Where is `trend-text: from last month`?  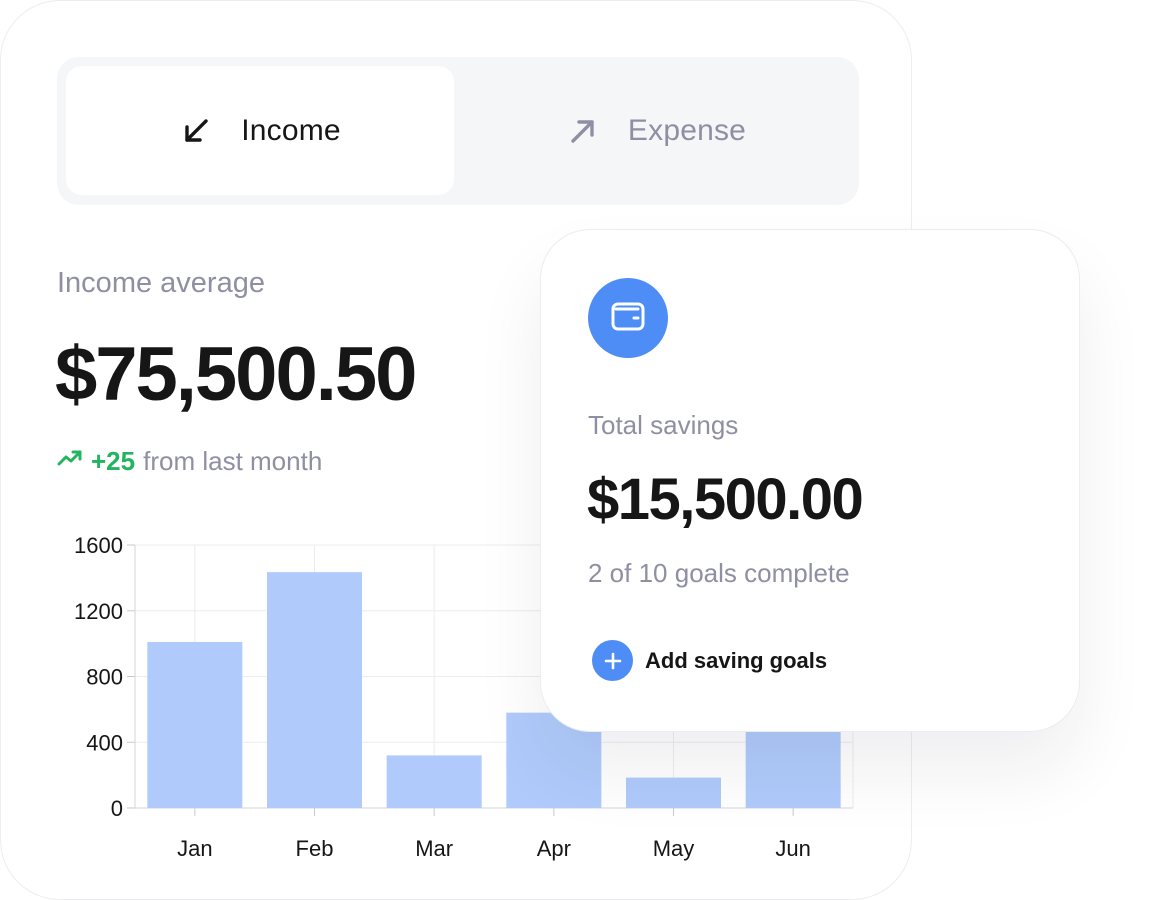 trend-text: from last month is located at coordinates (233, 461).